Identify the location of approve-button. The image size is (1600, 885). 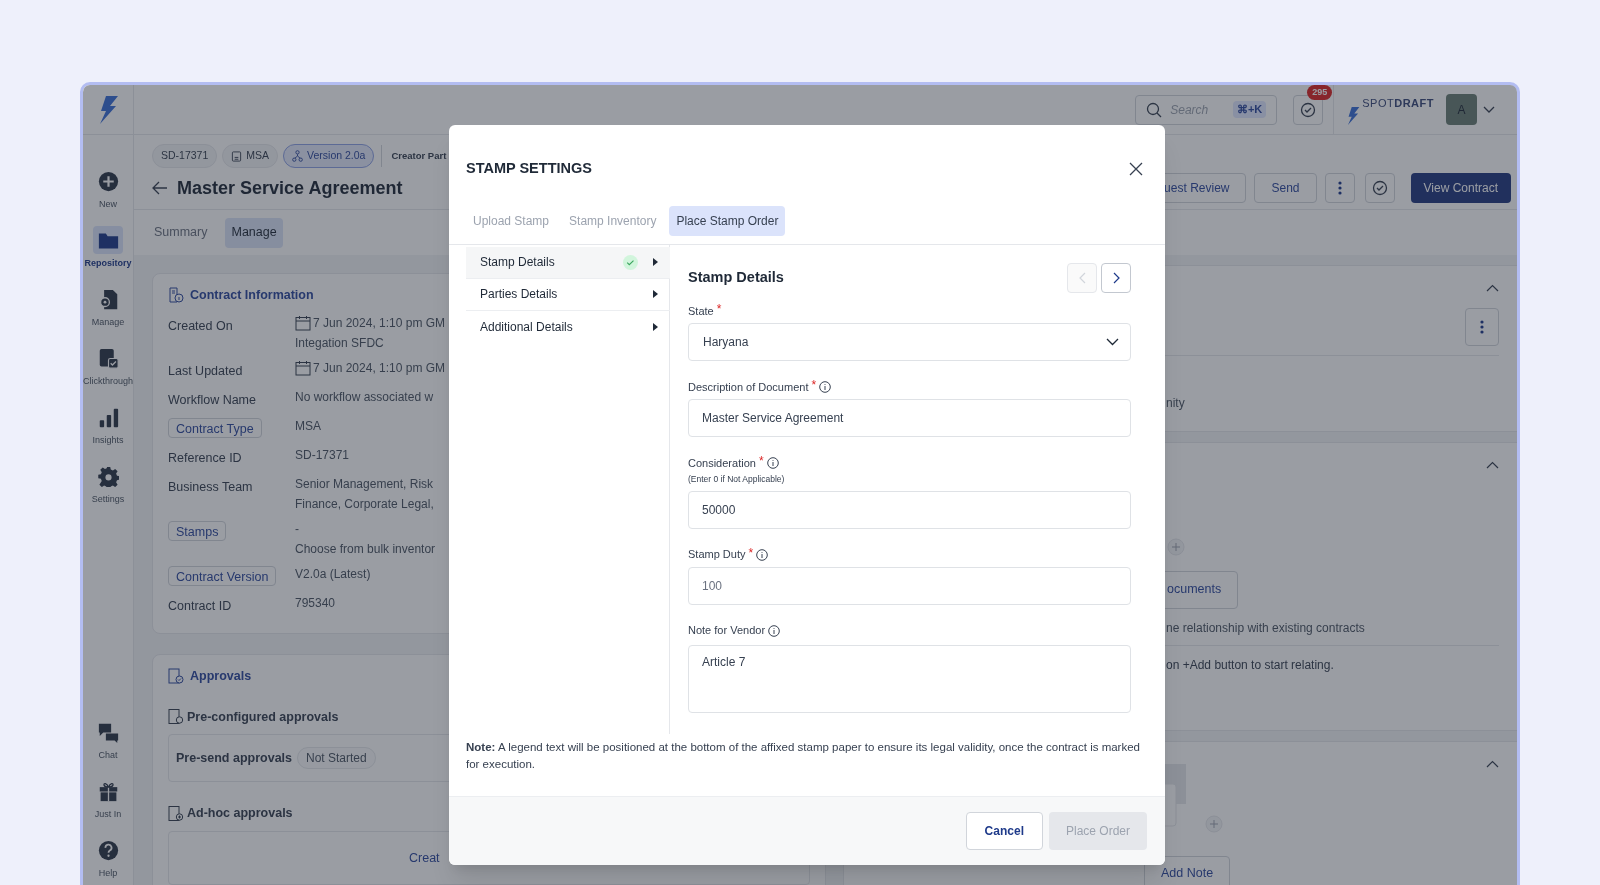
(1379, 188).